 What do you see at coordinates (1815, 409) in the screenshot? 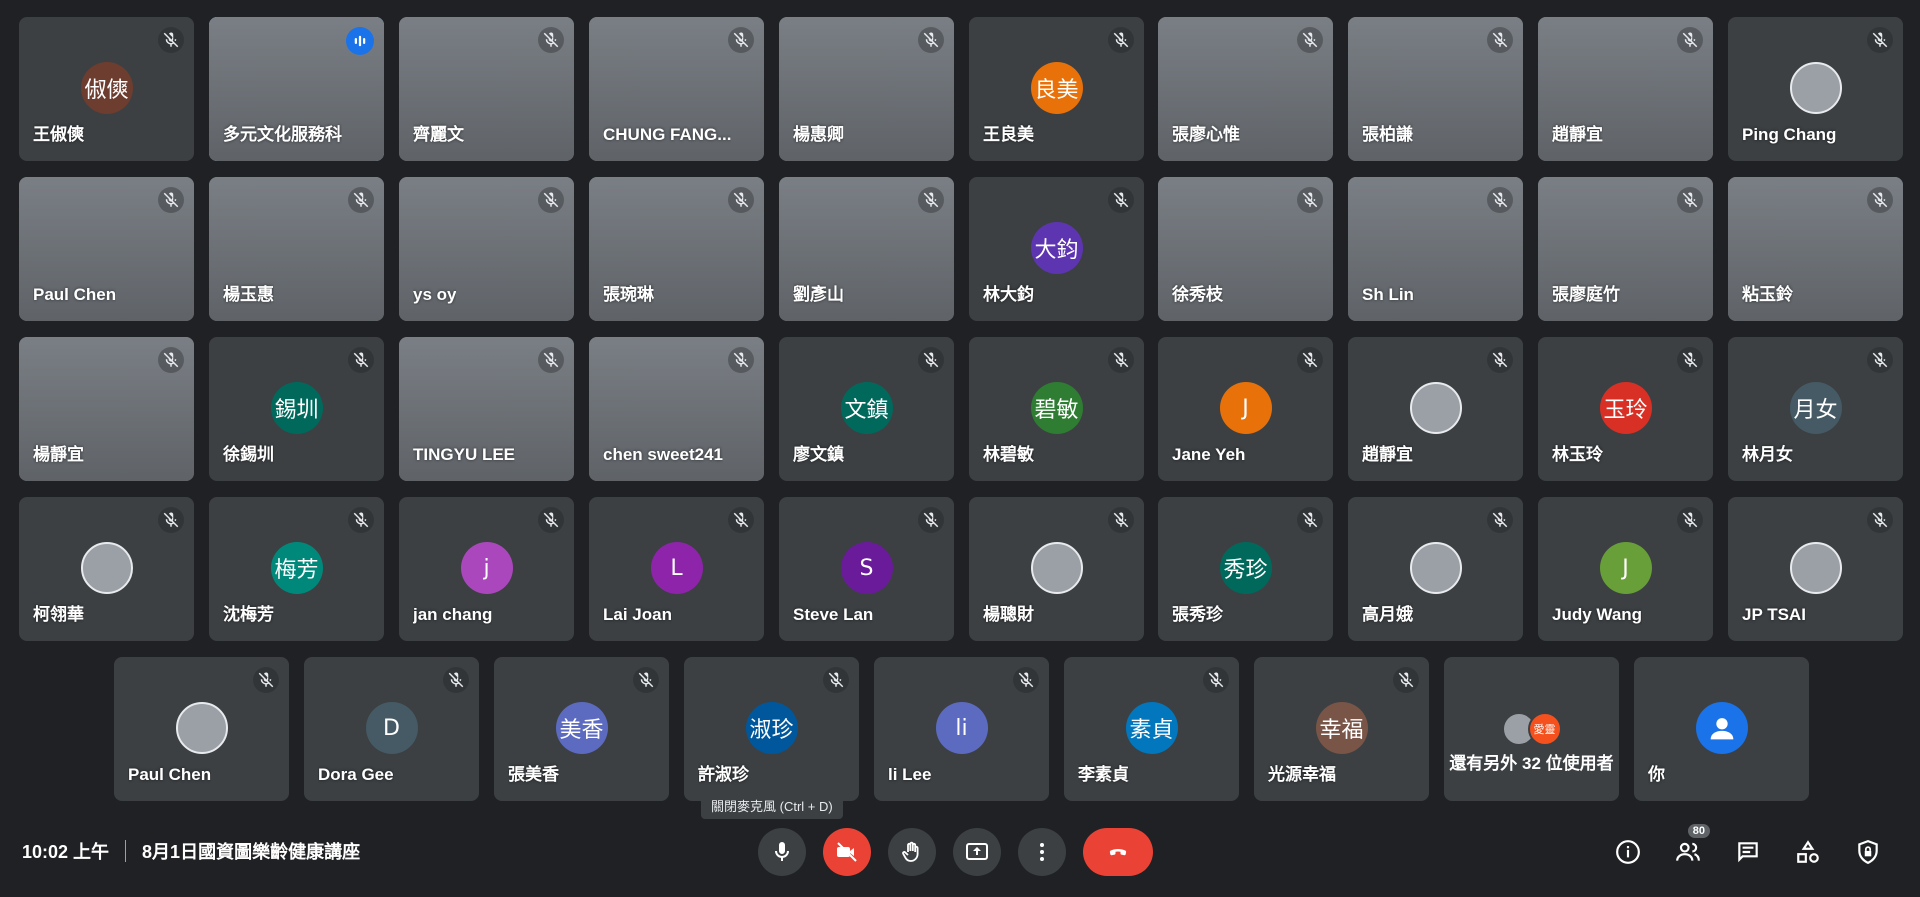
I see `participant-tile: 月女 林月女` at bounding box center [1815, 409].